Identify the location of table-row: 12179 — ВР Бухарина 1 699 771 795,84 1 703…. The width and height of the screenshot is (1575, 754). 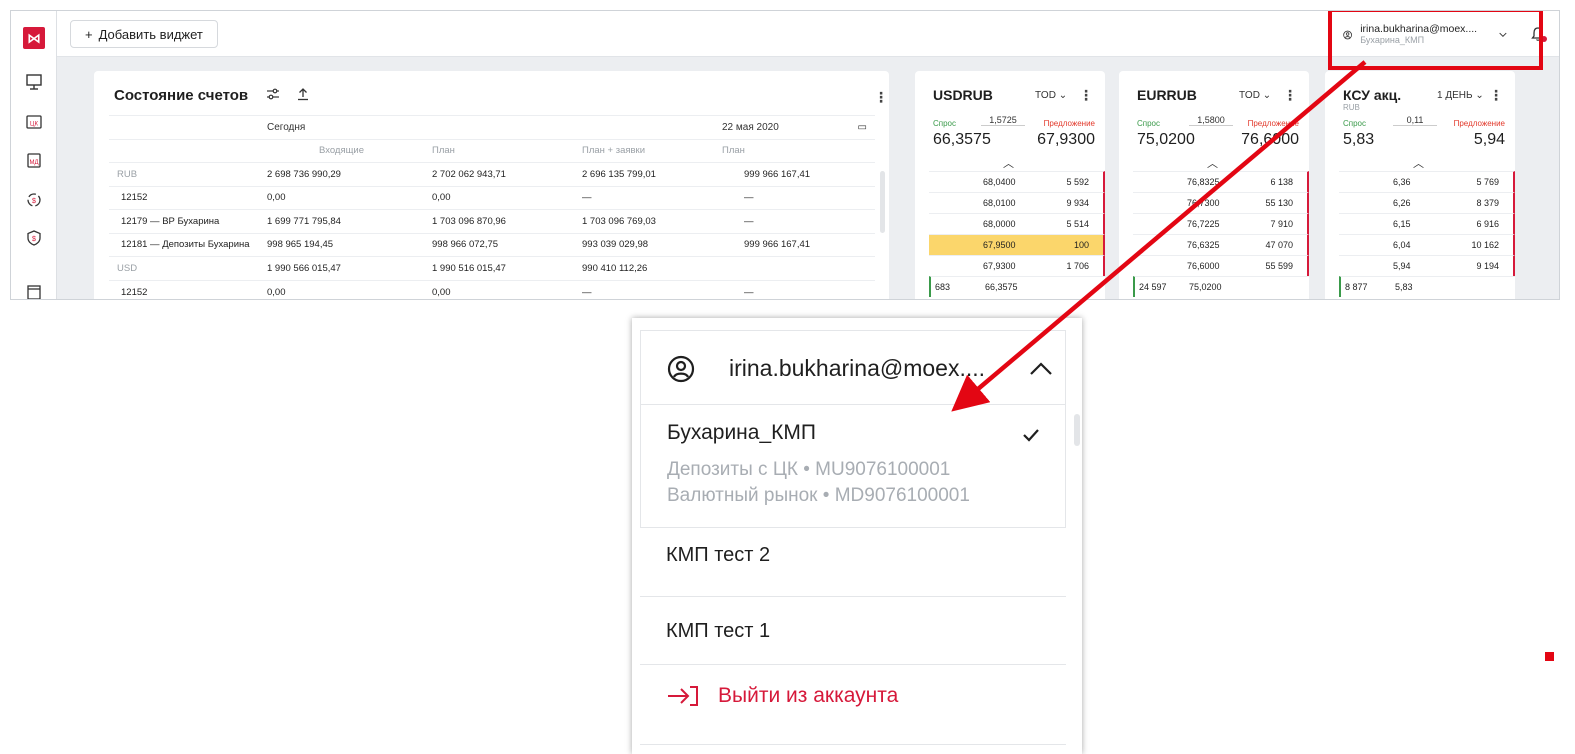
(492, 221).